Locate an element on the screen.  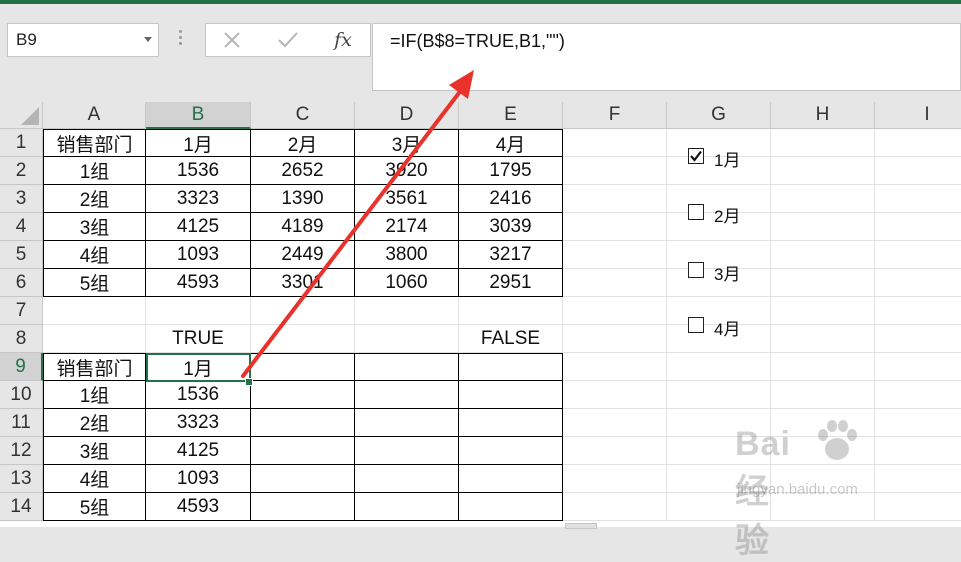
cell-c13 is located at coordinates (303, 479).